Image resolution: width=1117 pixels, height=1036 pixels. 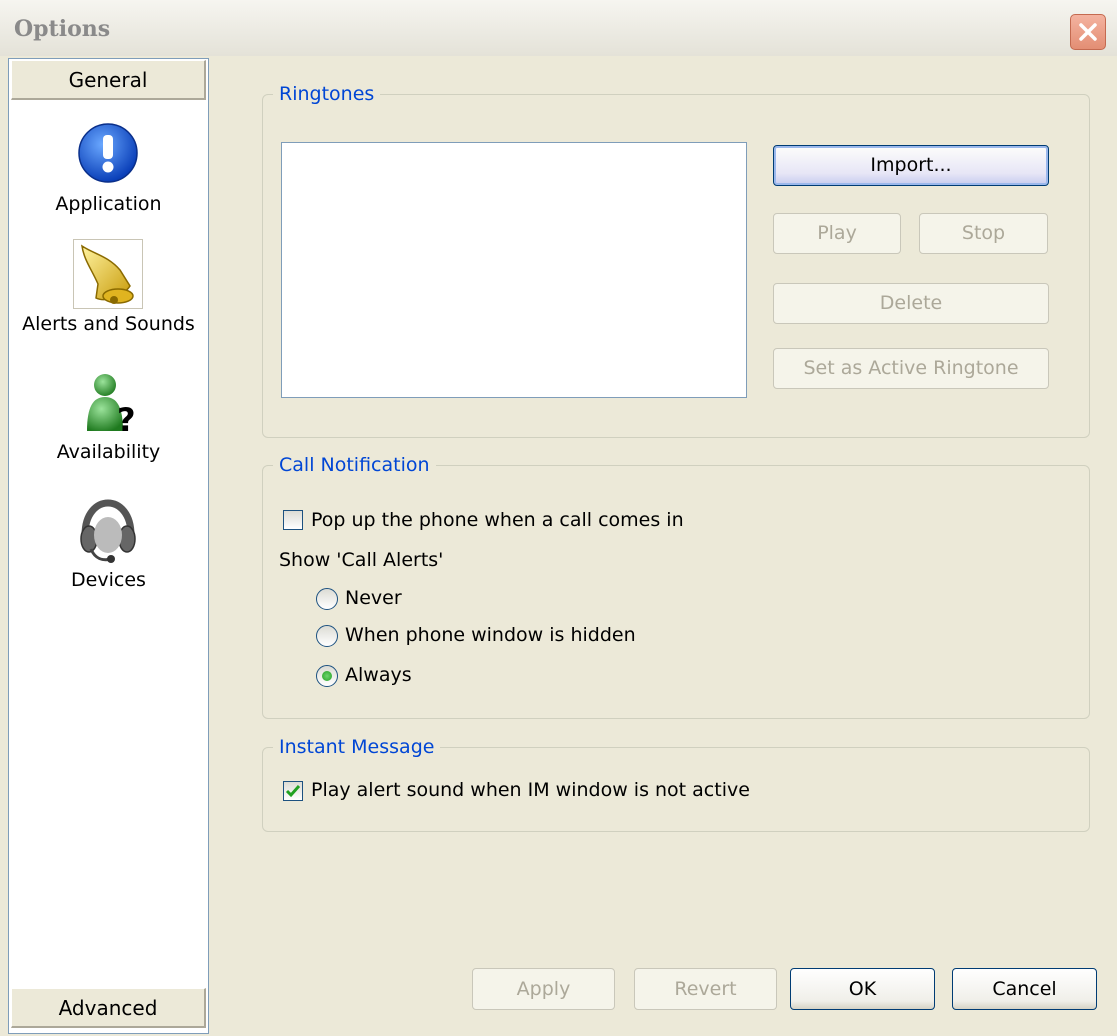 What do you see at coordinates (354, 465) in the screenshot?
I see `call-notification-legend: Call Notification` at bounding box center [354, 465].